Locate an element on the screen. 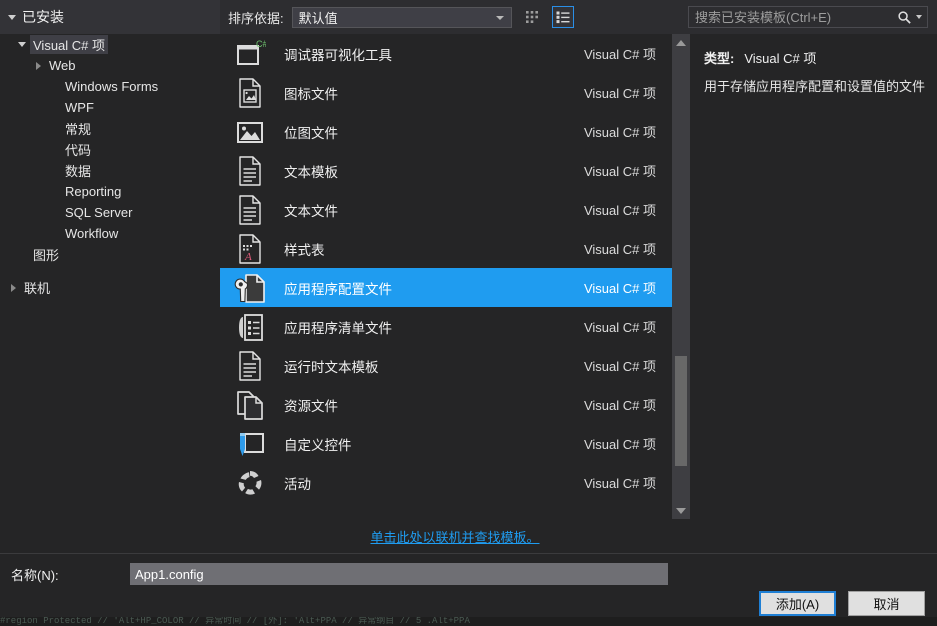 The width and height of the screenshot is (937, 626). add-button: 添加(A) is located at coordinates (797, 603).